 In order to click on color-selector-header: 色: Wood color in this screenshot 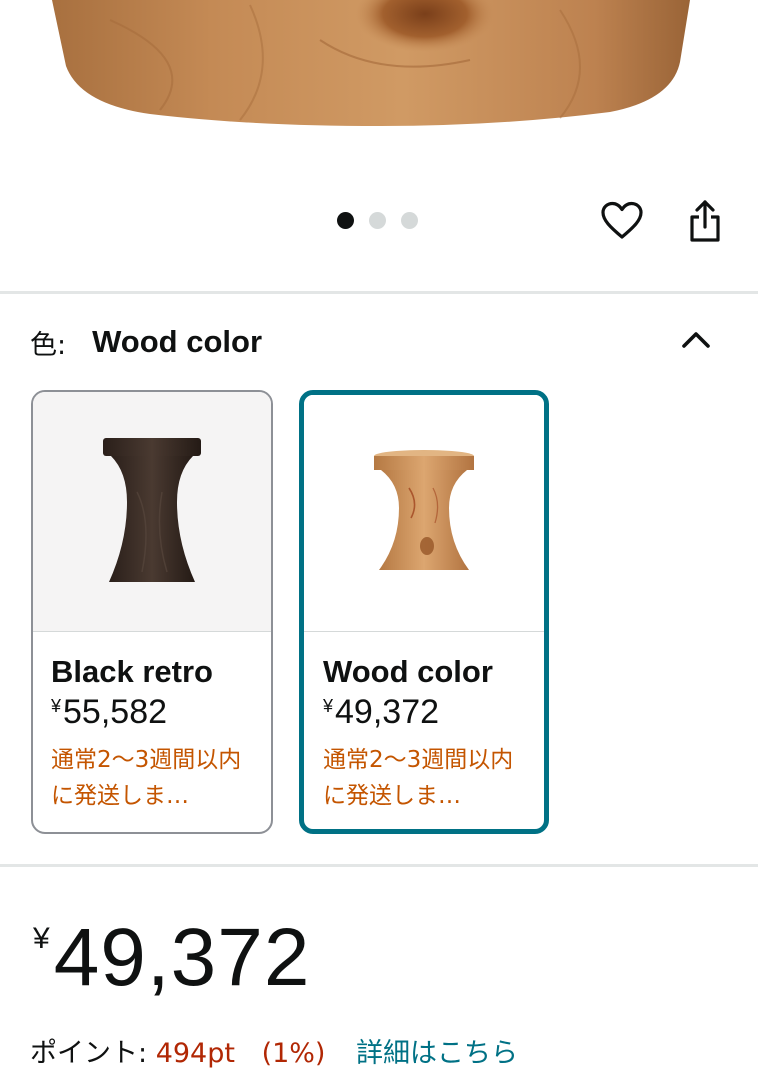, I will do `click(379, 342)`.